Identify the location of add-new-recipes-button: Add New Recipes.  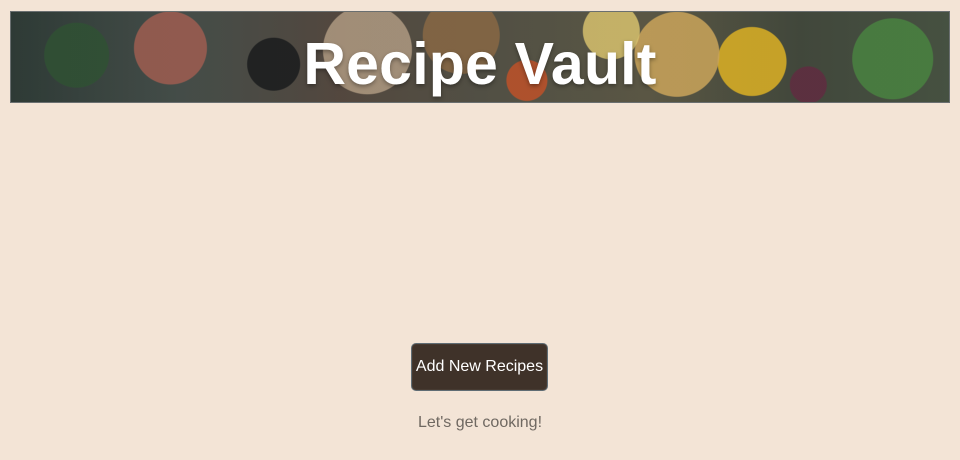
(479, 367).